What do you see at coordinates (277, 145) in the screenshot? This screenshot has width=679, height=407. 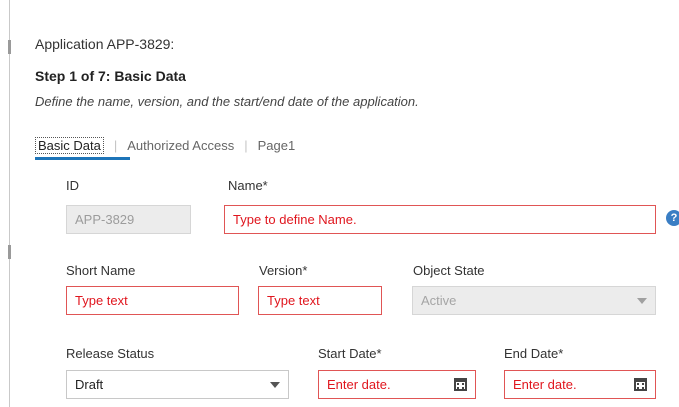 I see `tab-page1: Page1` at bounding box center [277, 145].